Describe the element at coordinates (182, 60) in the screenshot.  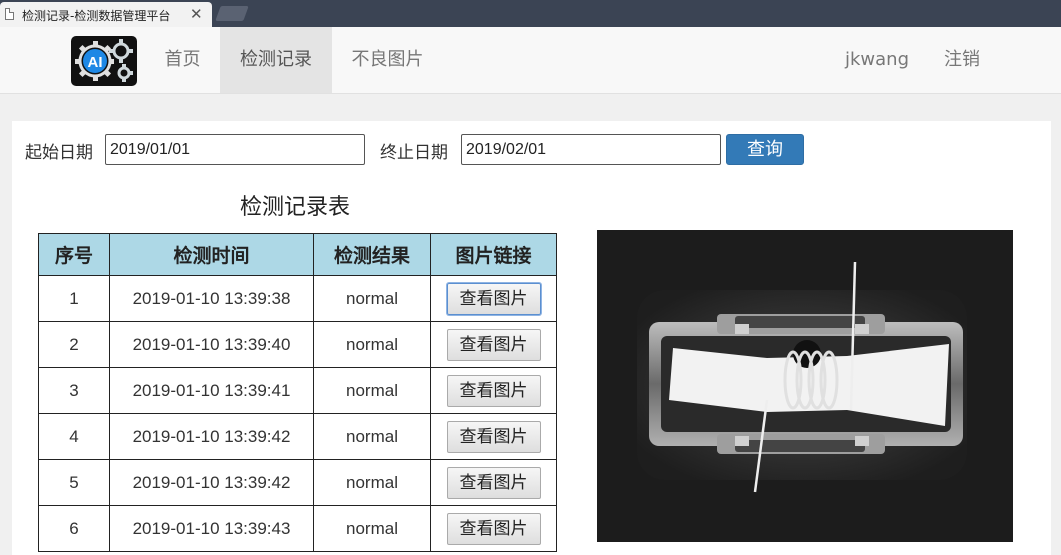
I see `nav-home: 首页` at that location.